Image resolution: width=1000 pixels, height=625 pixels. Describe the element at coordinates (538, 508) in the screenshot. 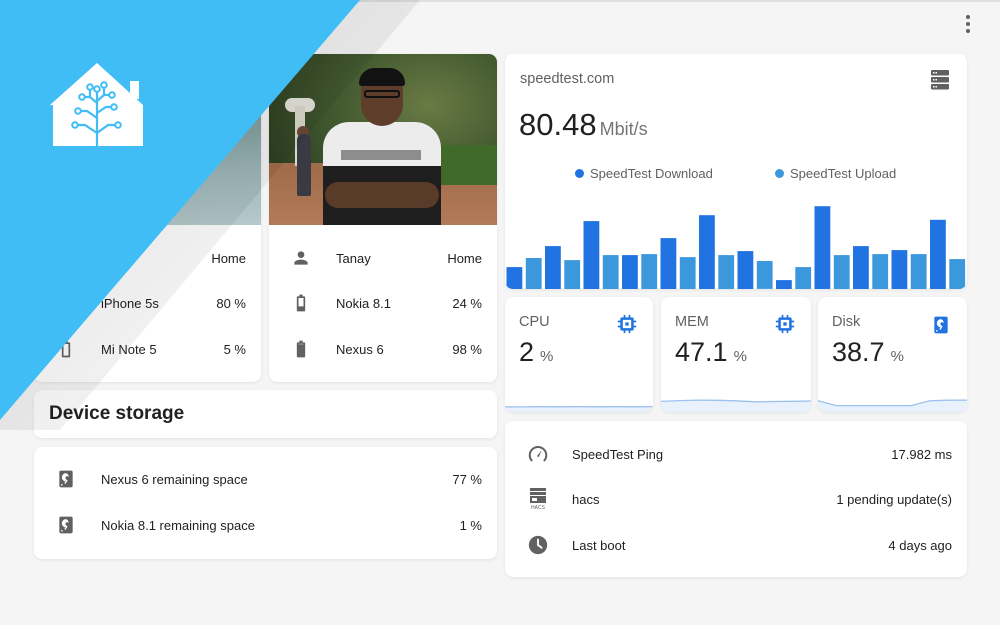

I see `svg-text: HACS` at that location.